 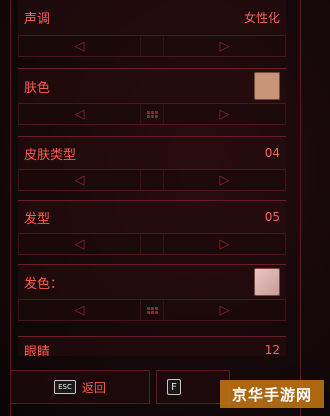 I want to click on option-label: 皮肤类型, so click(x=50, y=155).